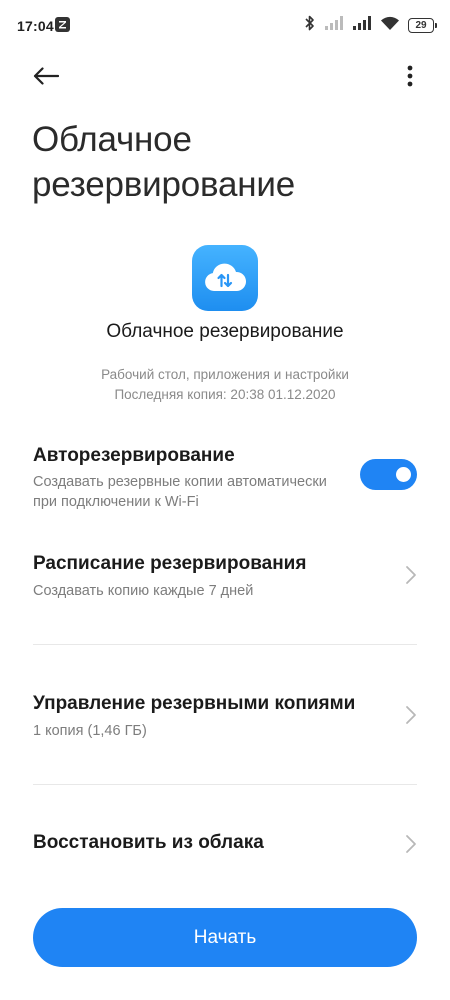 Image resolution: width=450 pixels, height=1000 pixels. What do you see at coordinates (134, 455) in the screenshot?
I see `auto-backup-title: Авторезервирование` at bounding box center [134, 455].